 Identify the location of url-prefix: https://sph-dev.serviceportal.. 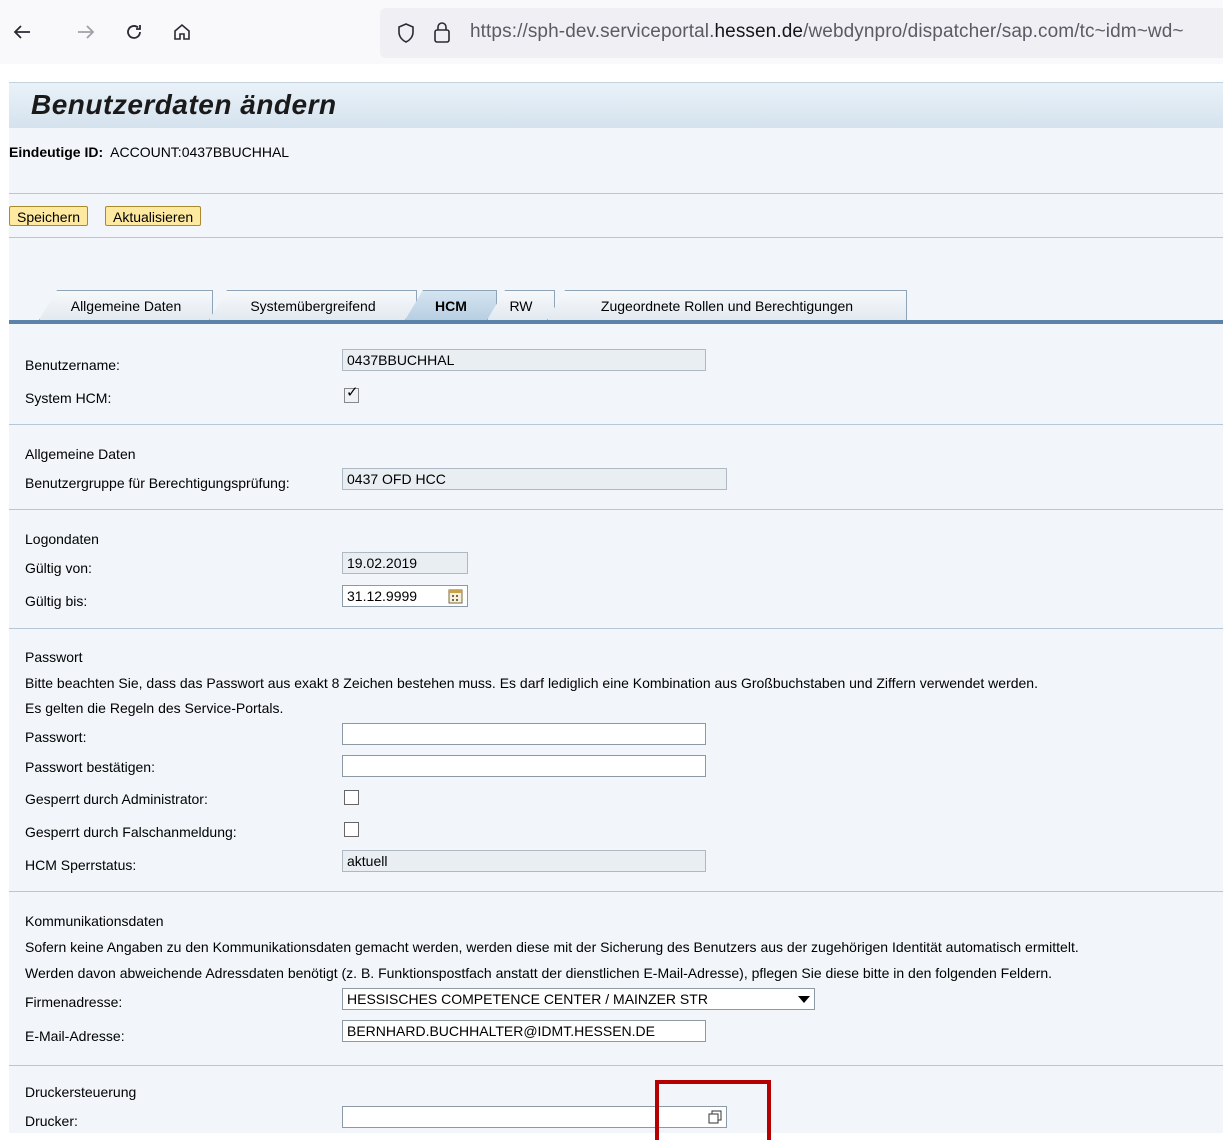
(592, 31).